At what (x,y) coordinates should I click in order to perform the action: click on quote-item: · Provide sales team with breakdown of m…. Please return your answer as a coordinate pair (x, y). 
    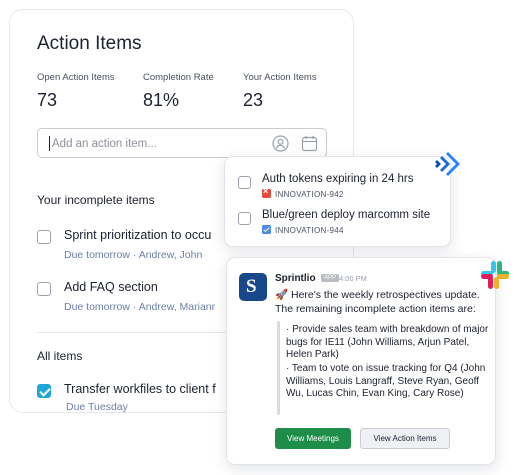
    Looking at the image, I should click on (387, 342).